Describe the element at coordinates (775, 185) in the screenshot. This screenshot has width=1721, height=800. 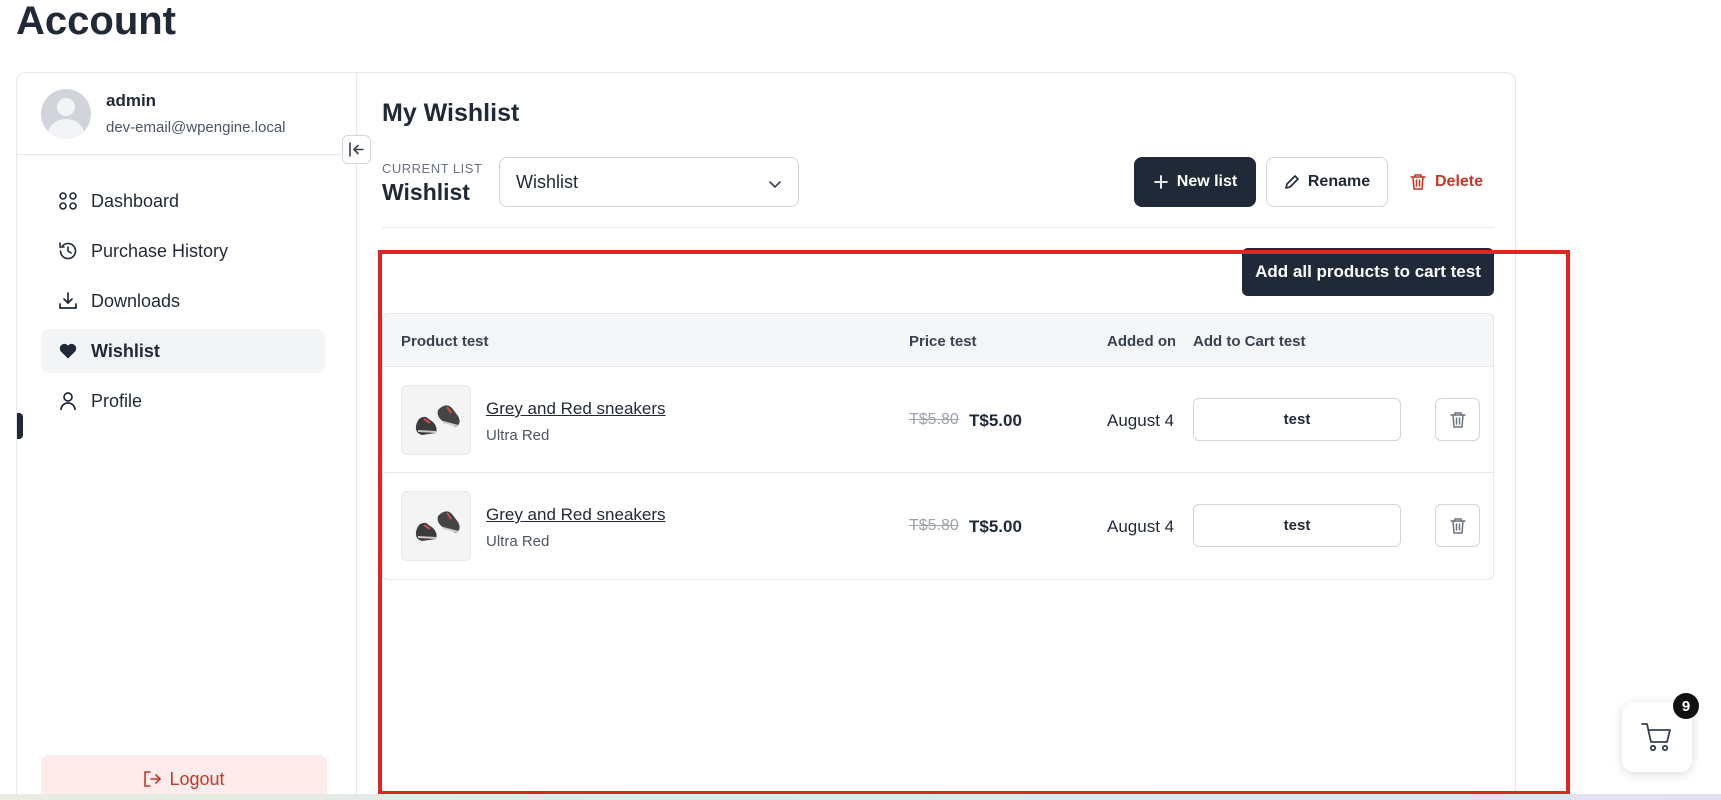
I see `chevron-down-icon` at that location.